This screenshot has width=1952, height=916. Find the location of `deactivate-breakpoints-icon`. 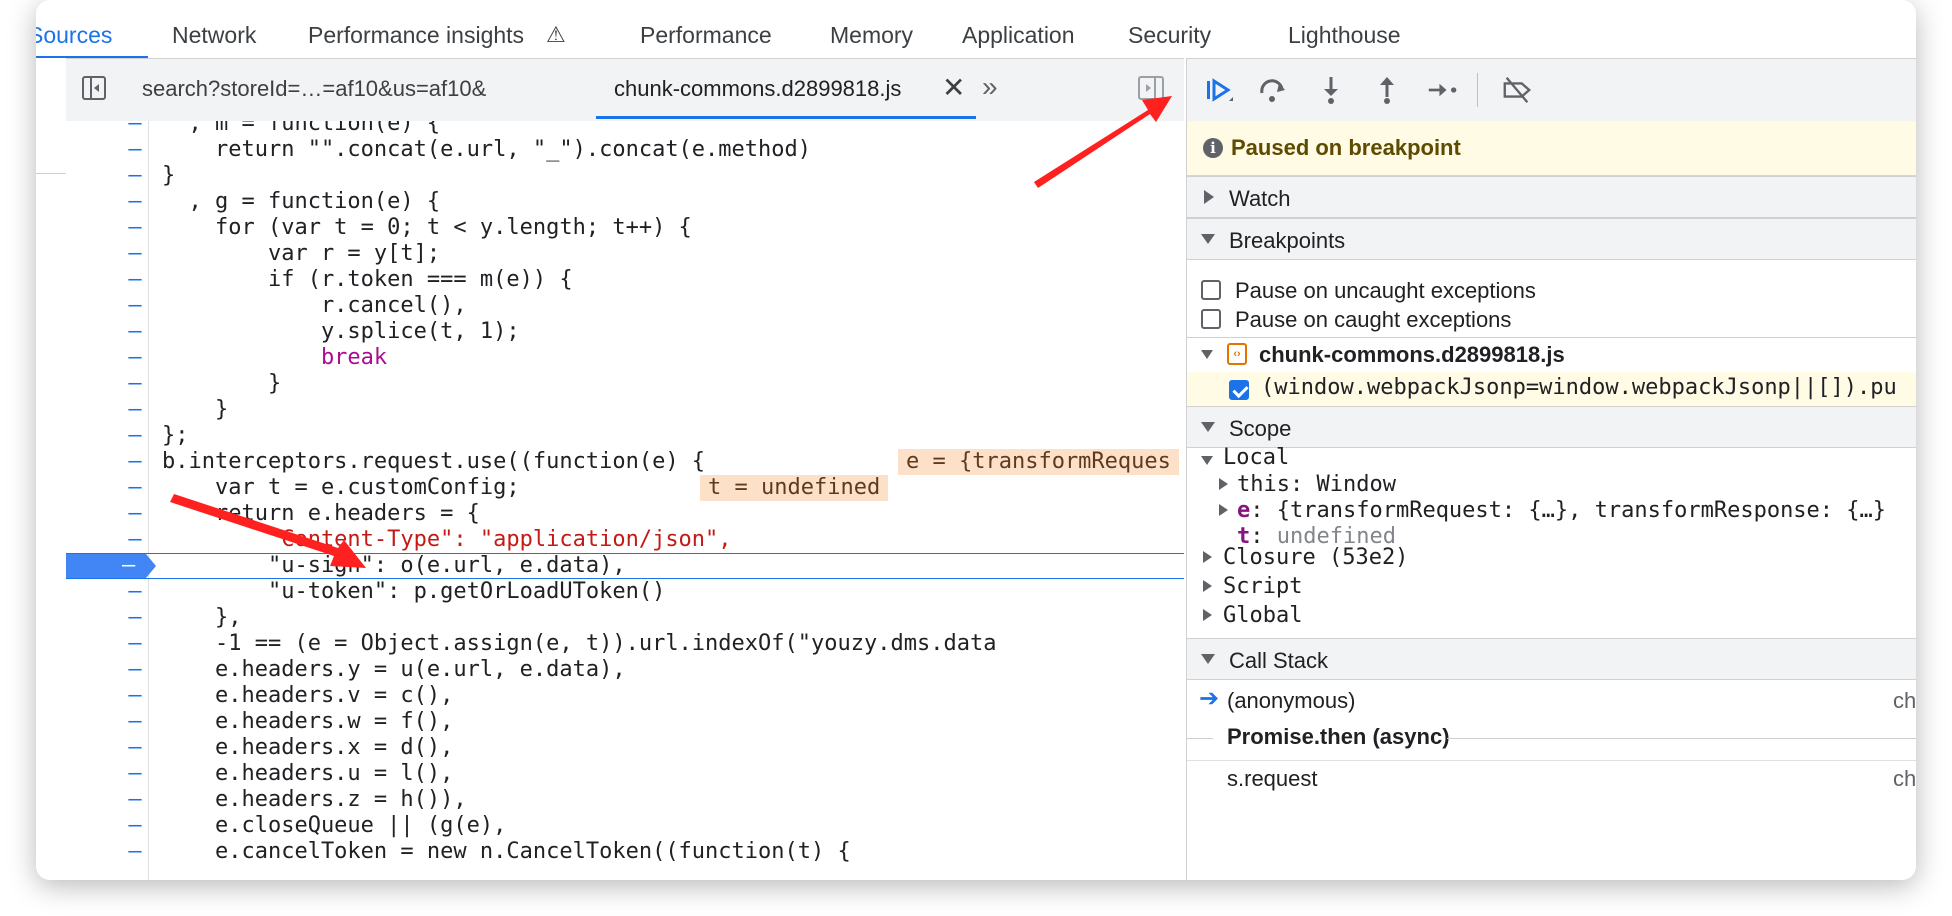

deactivate-breakpoints-icon is located at coordinates (1517, 90).